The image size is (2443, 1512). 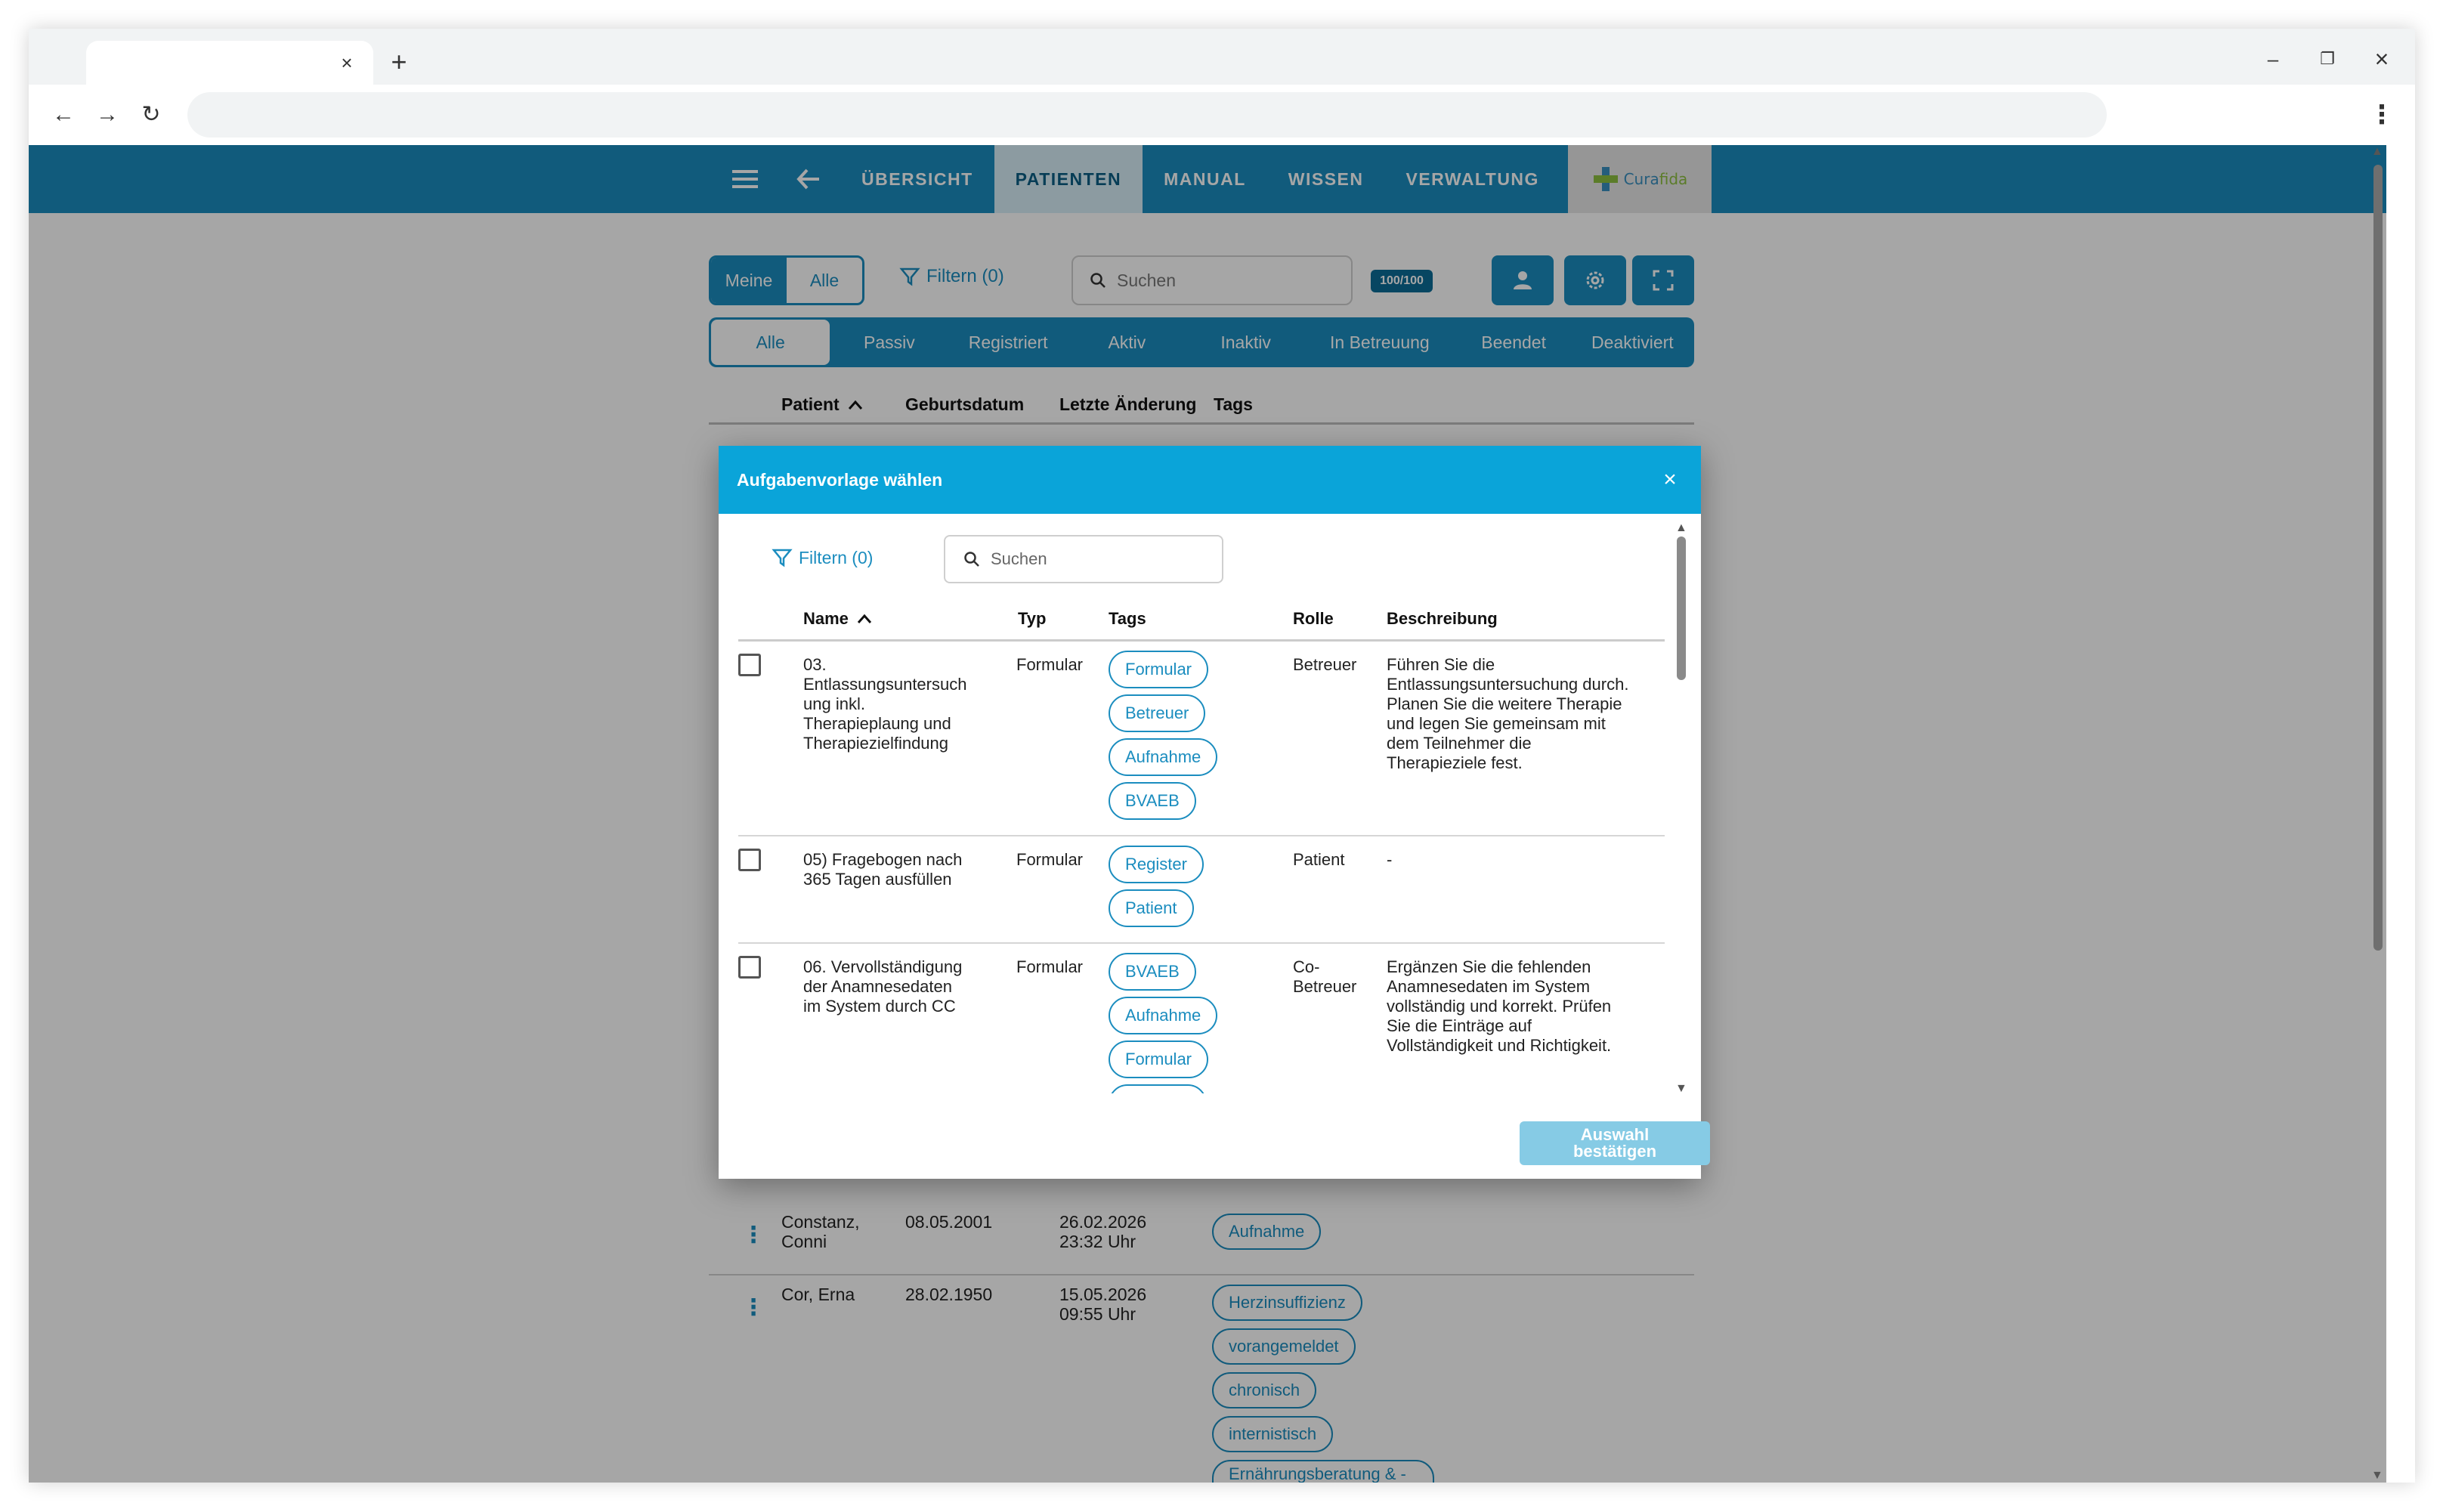 What do you see at coordinates (1681, 808) in the screenshot?
I see `dialog-scrollbar: ▲ ▼` at bounding box center [1681, 808].